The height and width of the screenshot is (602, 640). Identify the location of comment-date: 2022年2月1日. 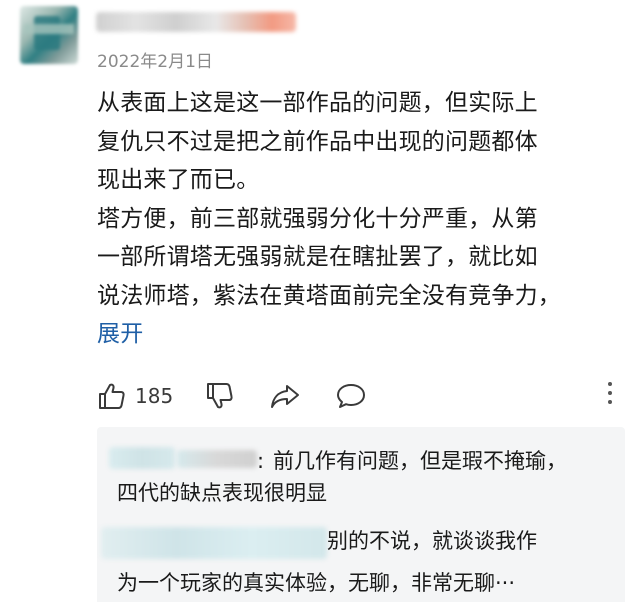
(155, 62).